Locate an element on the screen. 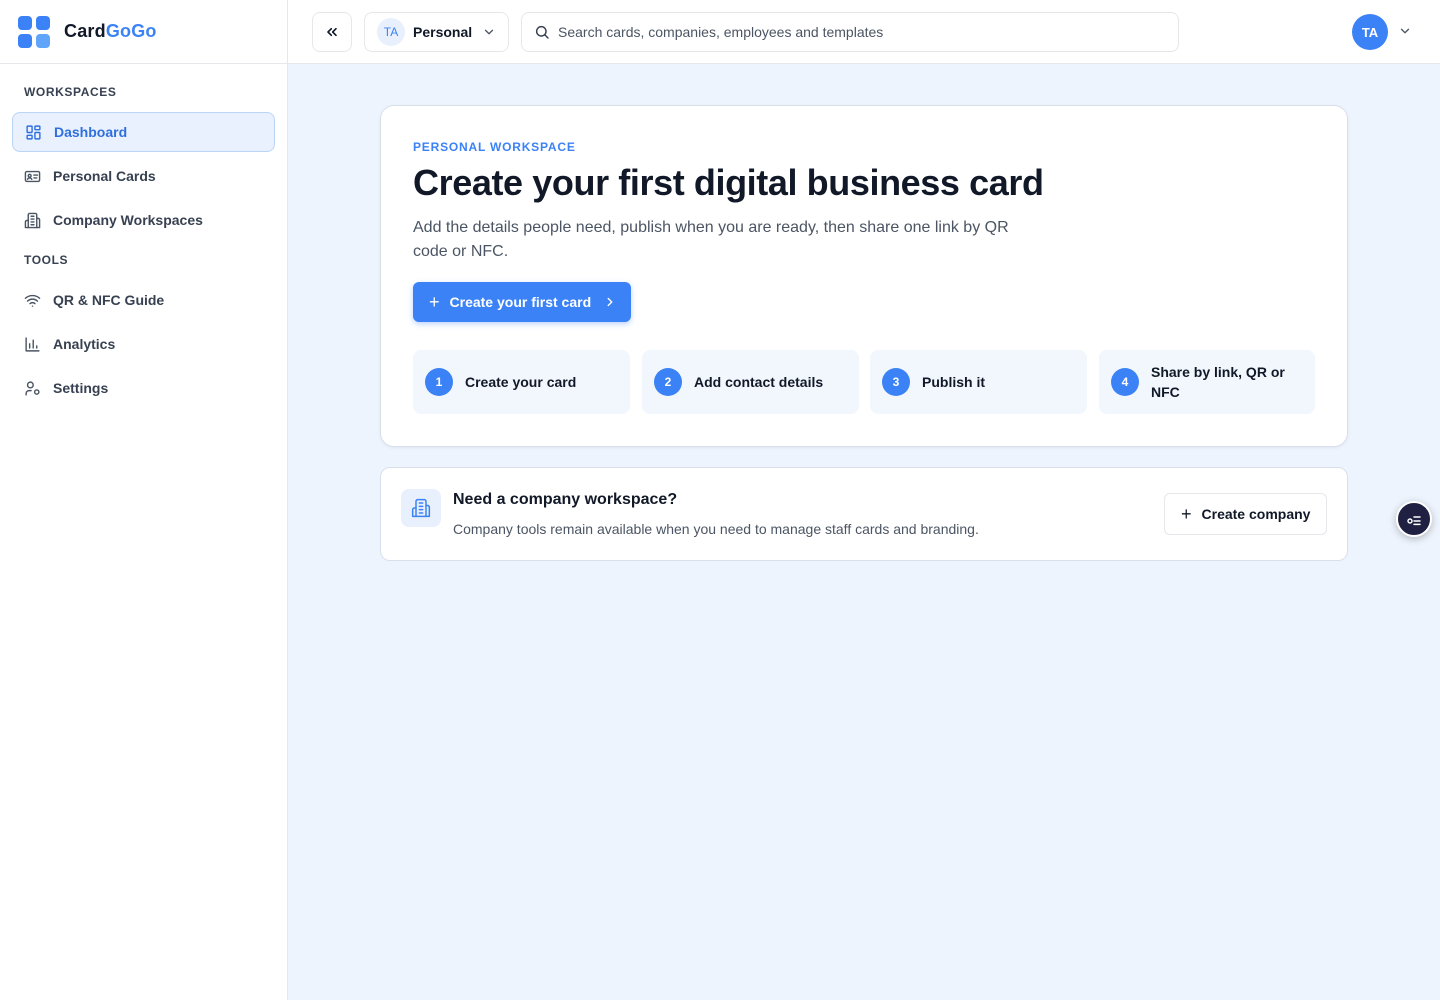 This screenshot has width=1440, height=1000. user-avatar: TA is located at coordinates (1370, 32).